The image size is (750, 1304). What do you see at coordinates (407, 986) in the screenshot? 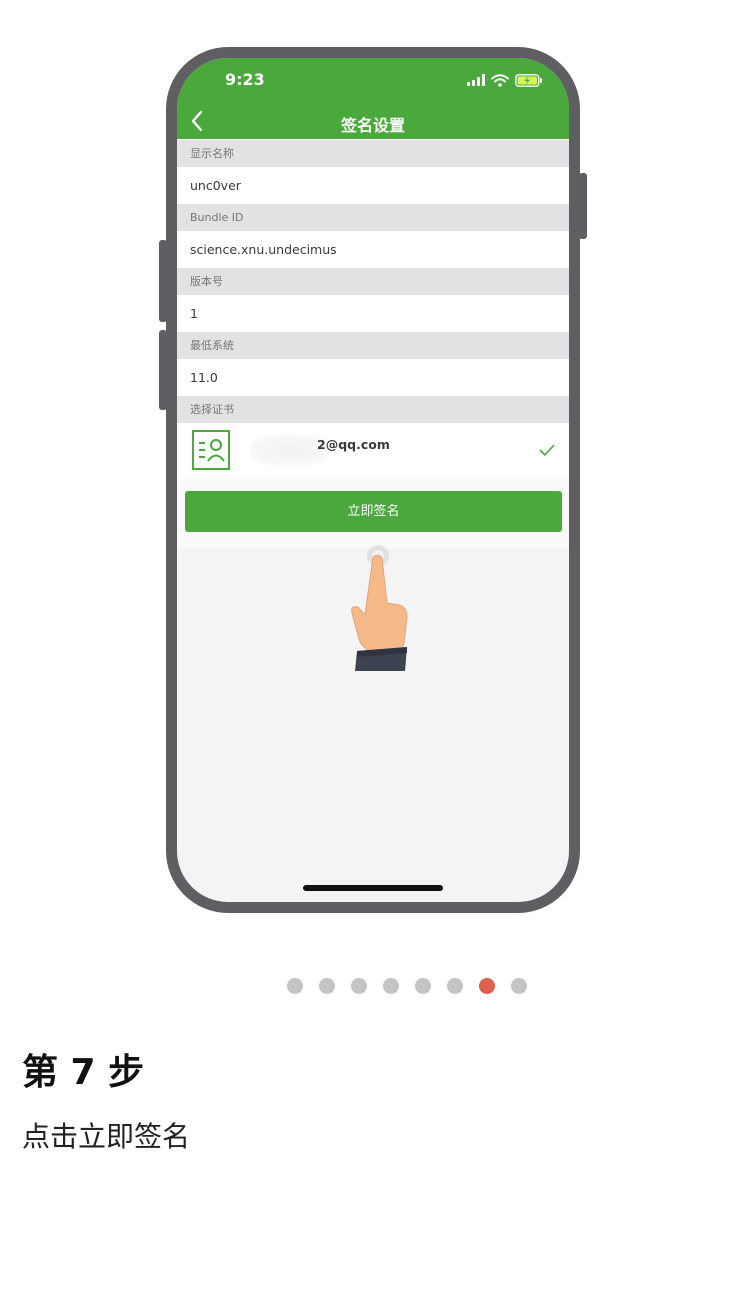
I see `pagination-dots` at bounding box center [407, 986].